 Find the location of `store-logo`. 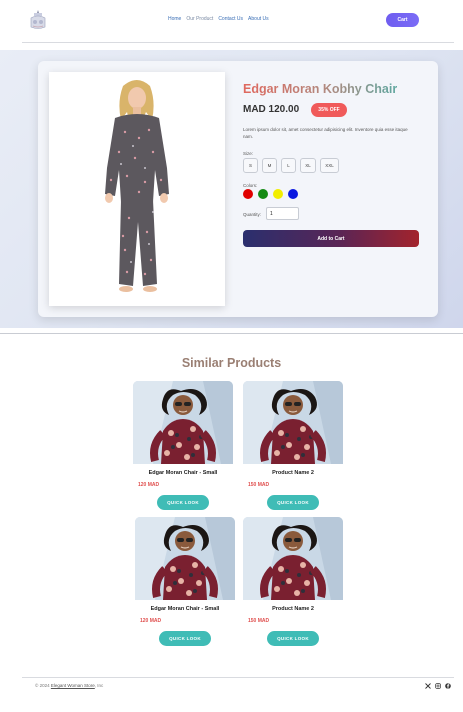

store-logo is located at coordinates (38, 20).